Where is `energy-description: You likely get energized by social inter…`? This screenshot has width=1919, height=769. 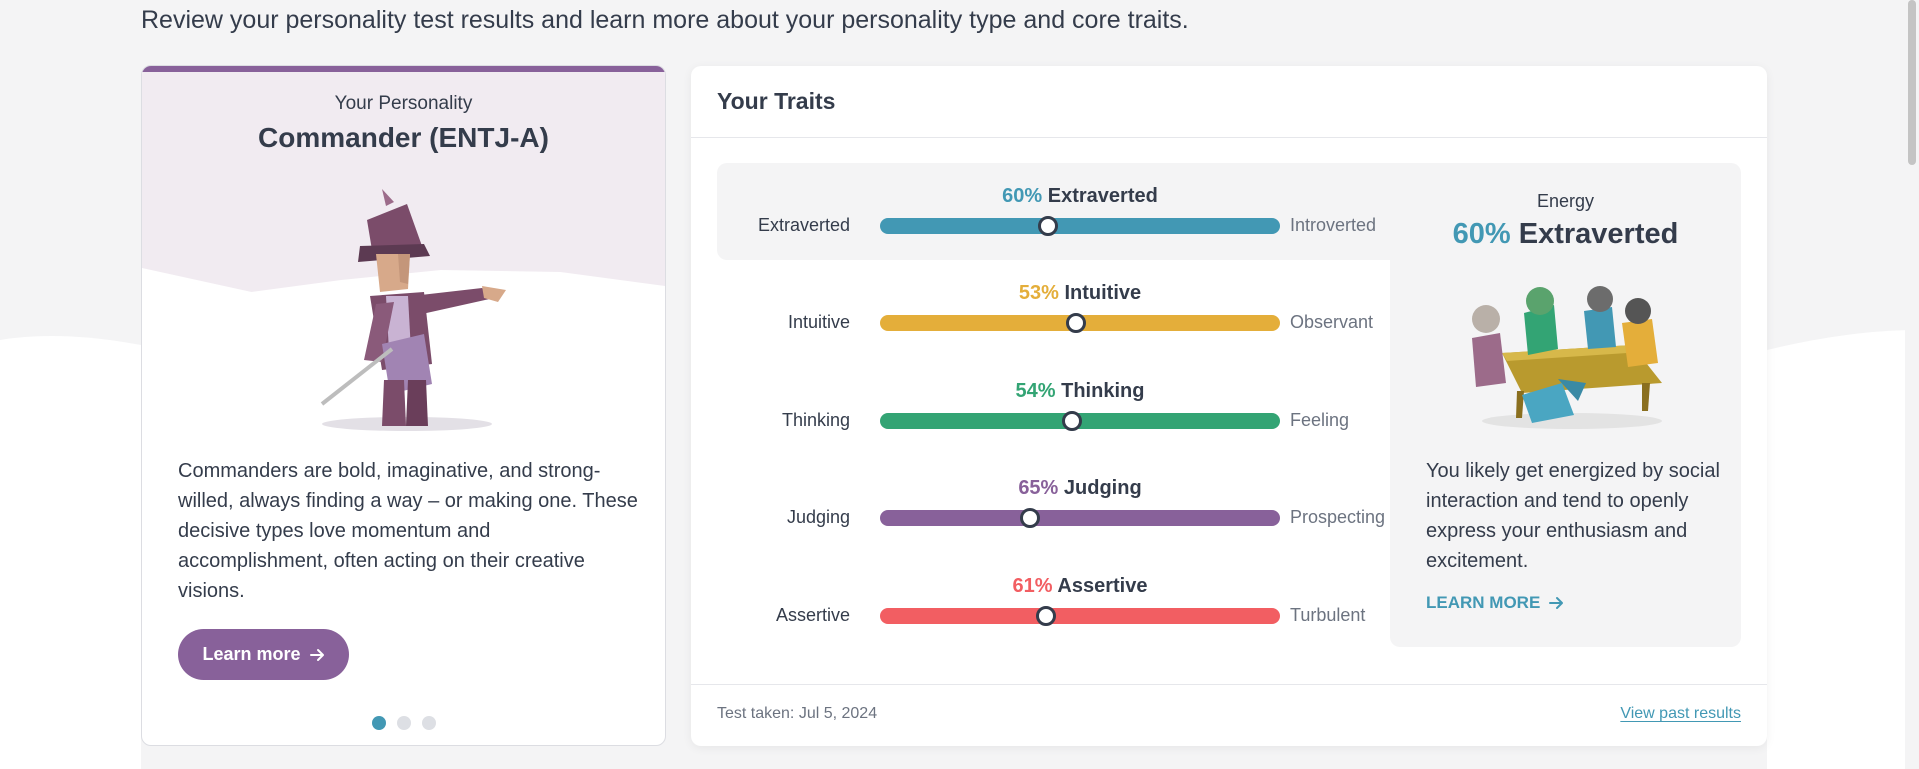
energy-description: You likely get energized by social inter… is located at coordinates (1573, 516).